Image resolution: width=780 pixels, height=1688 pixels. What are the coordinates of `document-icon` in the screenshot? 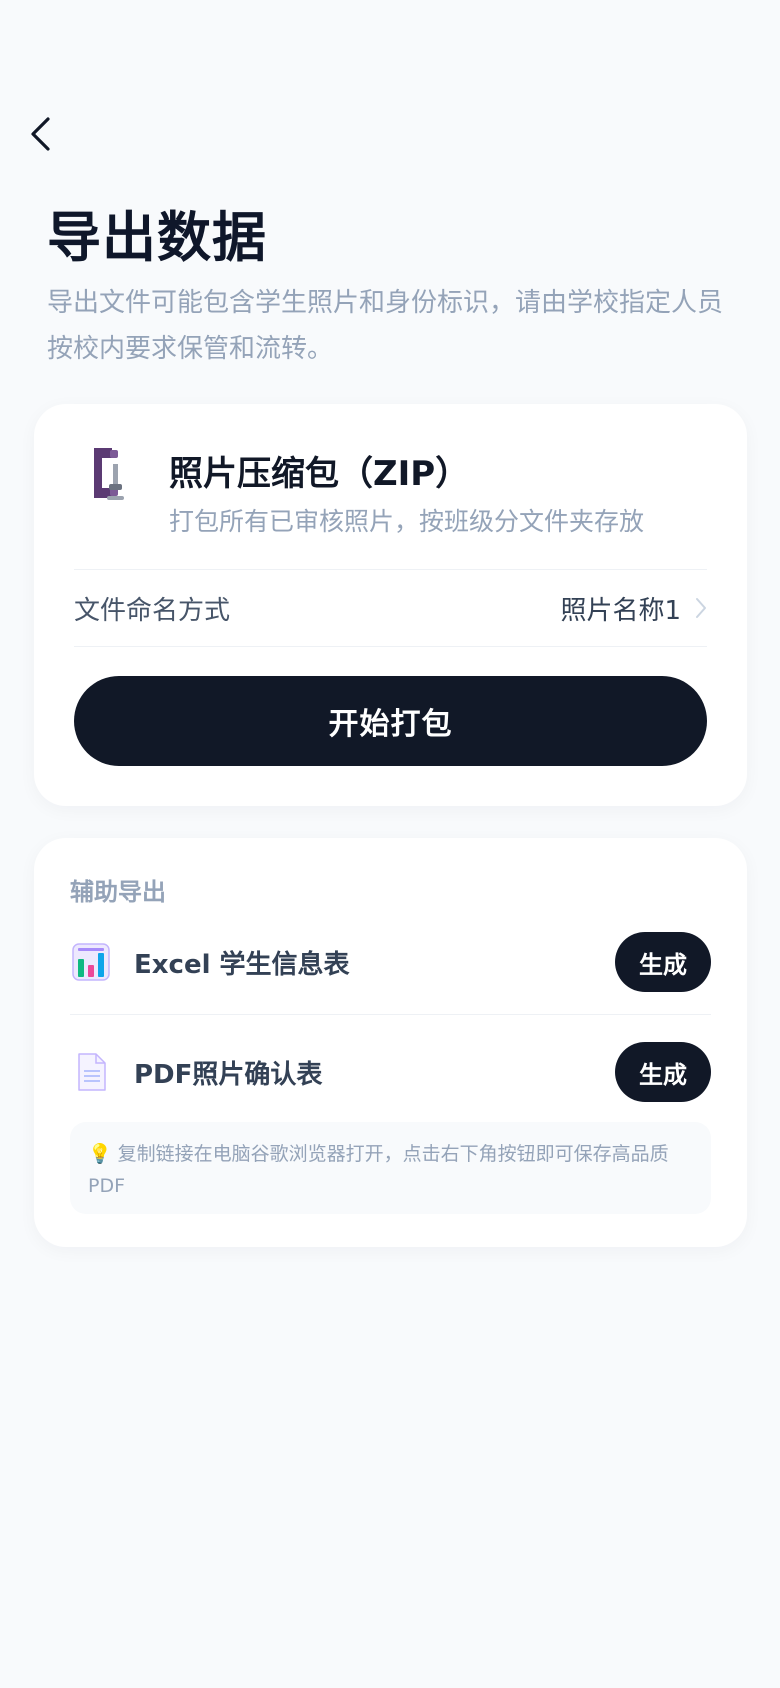 It's located at (92, 1072).